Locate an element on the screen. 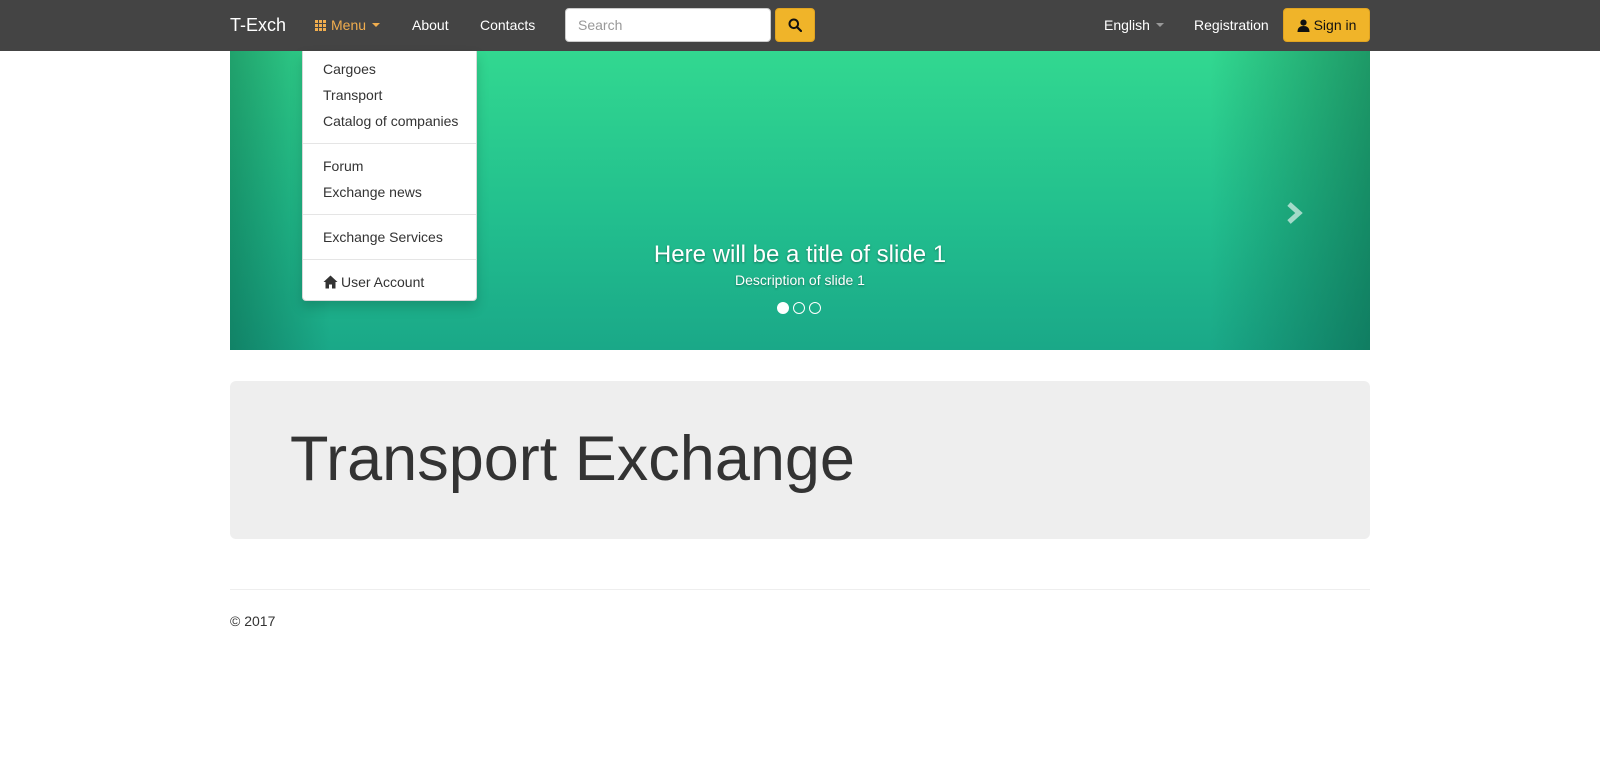  footer-divider is located at coordinates (800, 589).